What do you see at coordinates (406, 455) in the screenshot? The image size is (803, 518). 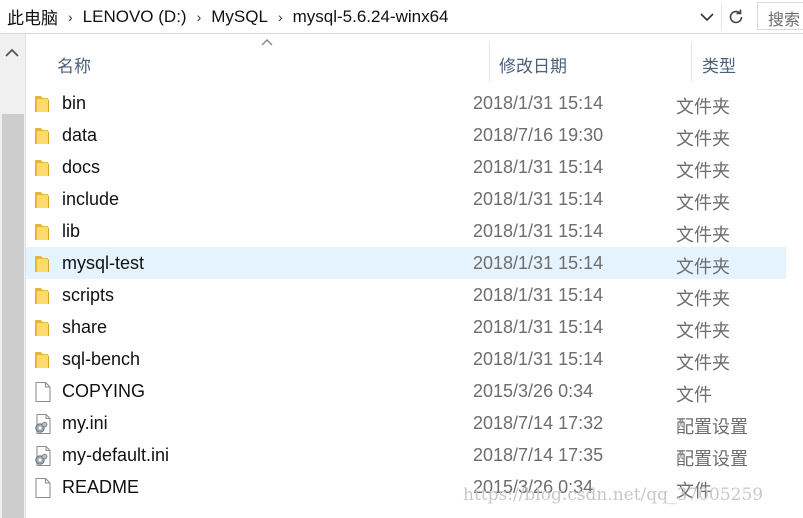 I see `file-row: my-default.ini 2018/7/14 17:35 配置设置` at bounding box center [406, 455].